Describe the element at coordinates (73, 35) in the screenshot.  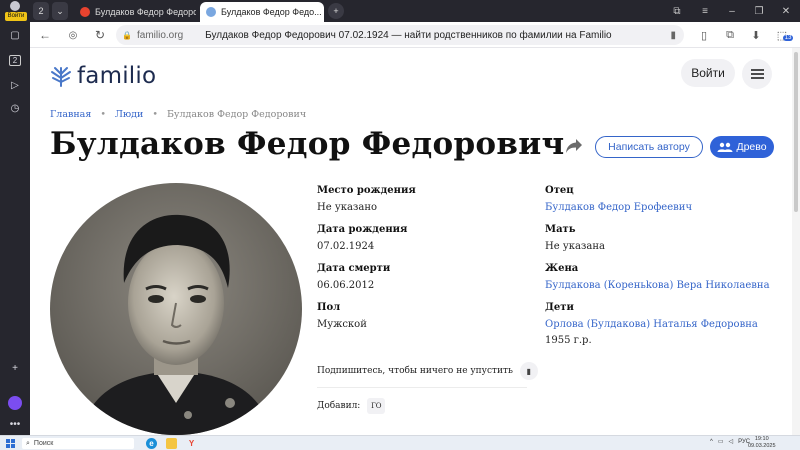
I see `protect-icon: ◎` at that location.